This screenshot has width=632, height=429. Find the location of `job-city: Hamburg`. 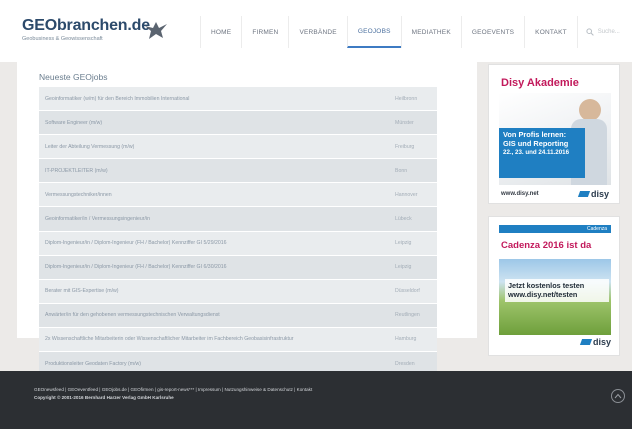

job-city: Hamburg is located at coordinates (406, 339).